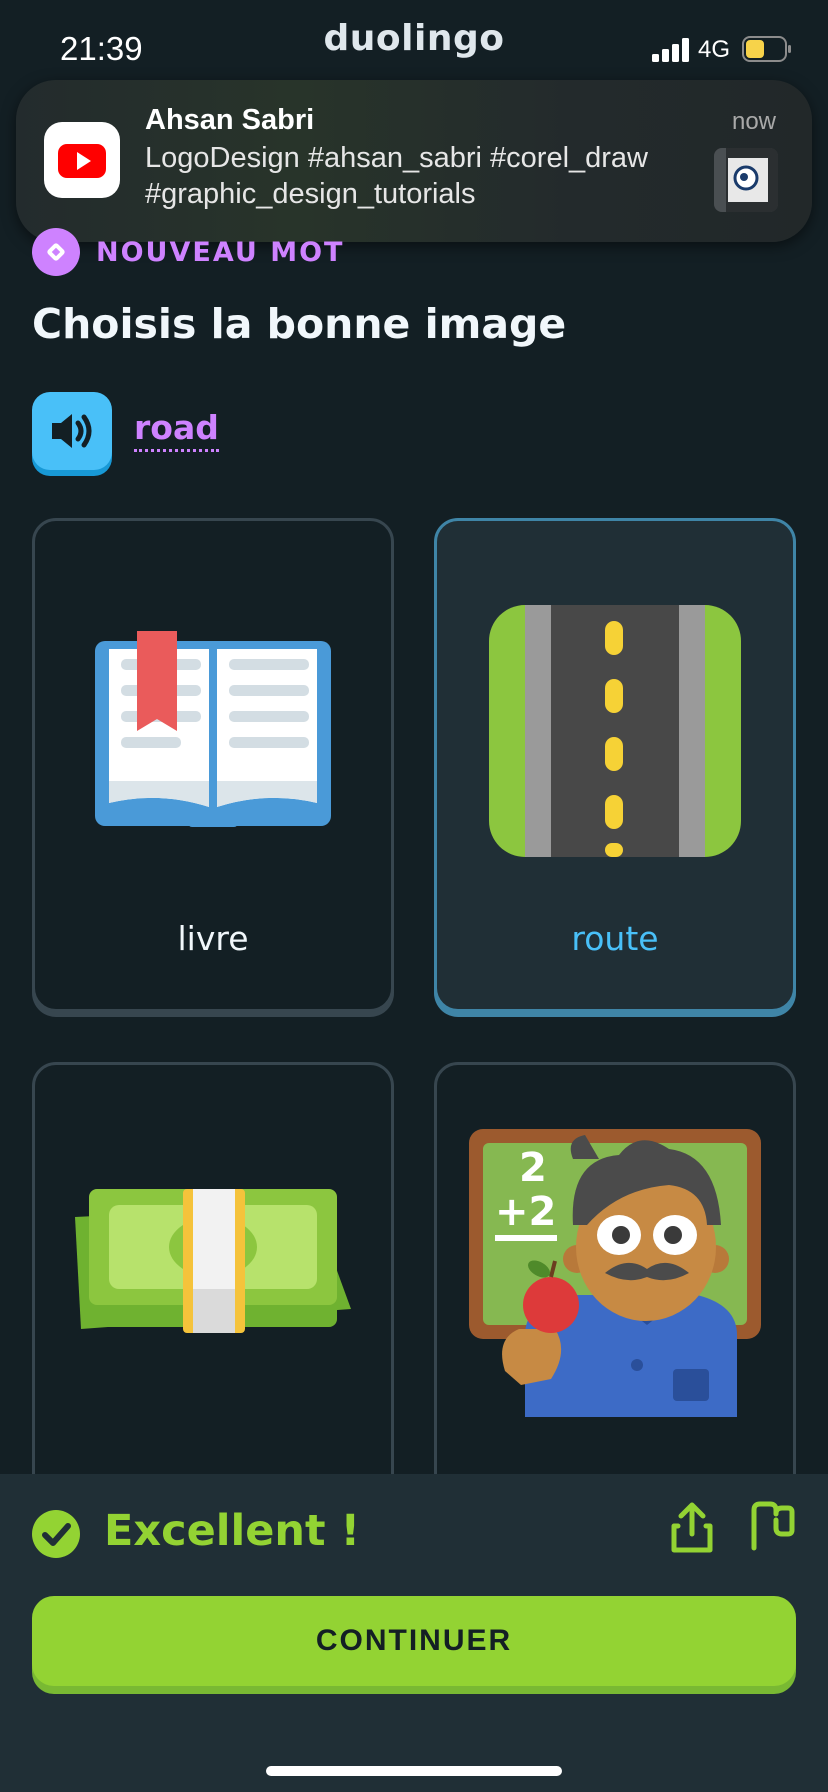  I want to click on book-icon, so click(213, 729).